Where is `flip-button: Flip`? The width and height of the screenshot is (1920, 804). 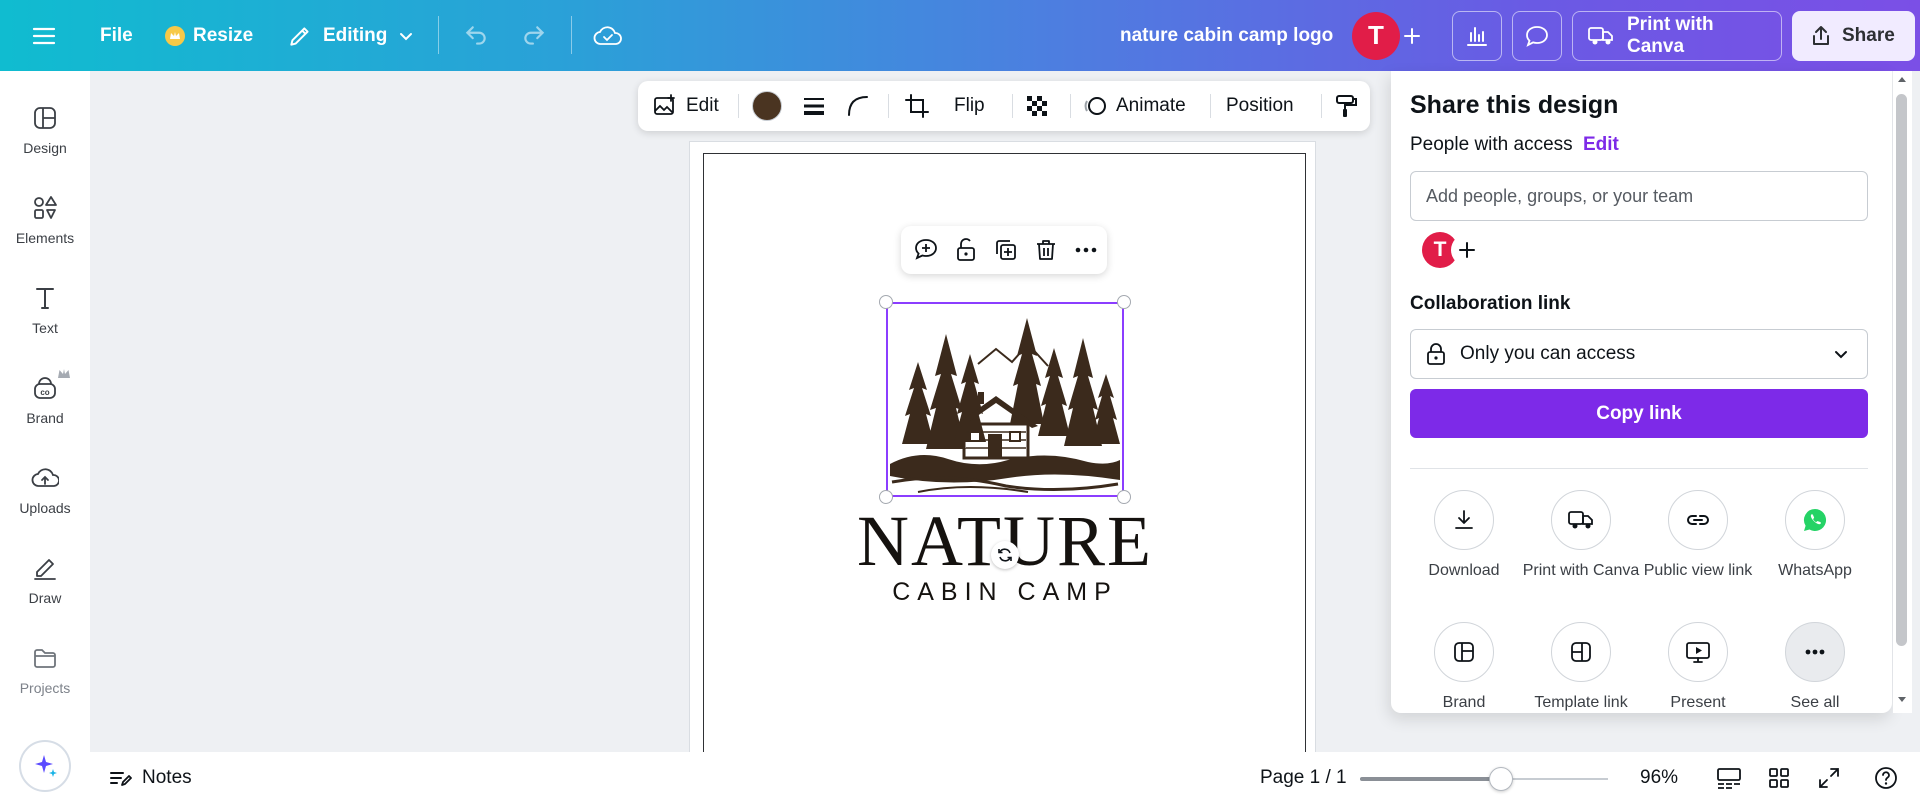
flip-button: Flip is located at coordinates (969, 106).